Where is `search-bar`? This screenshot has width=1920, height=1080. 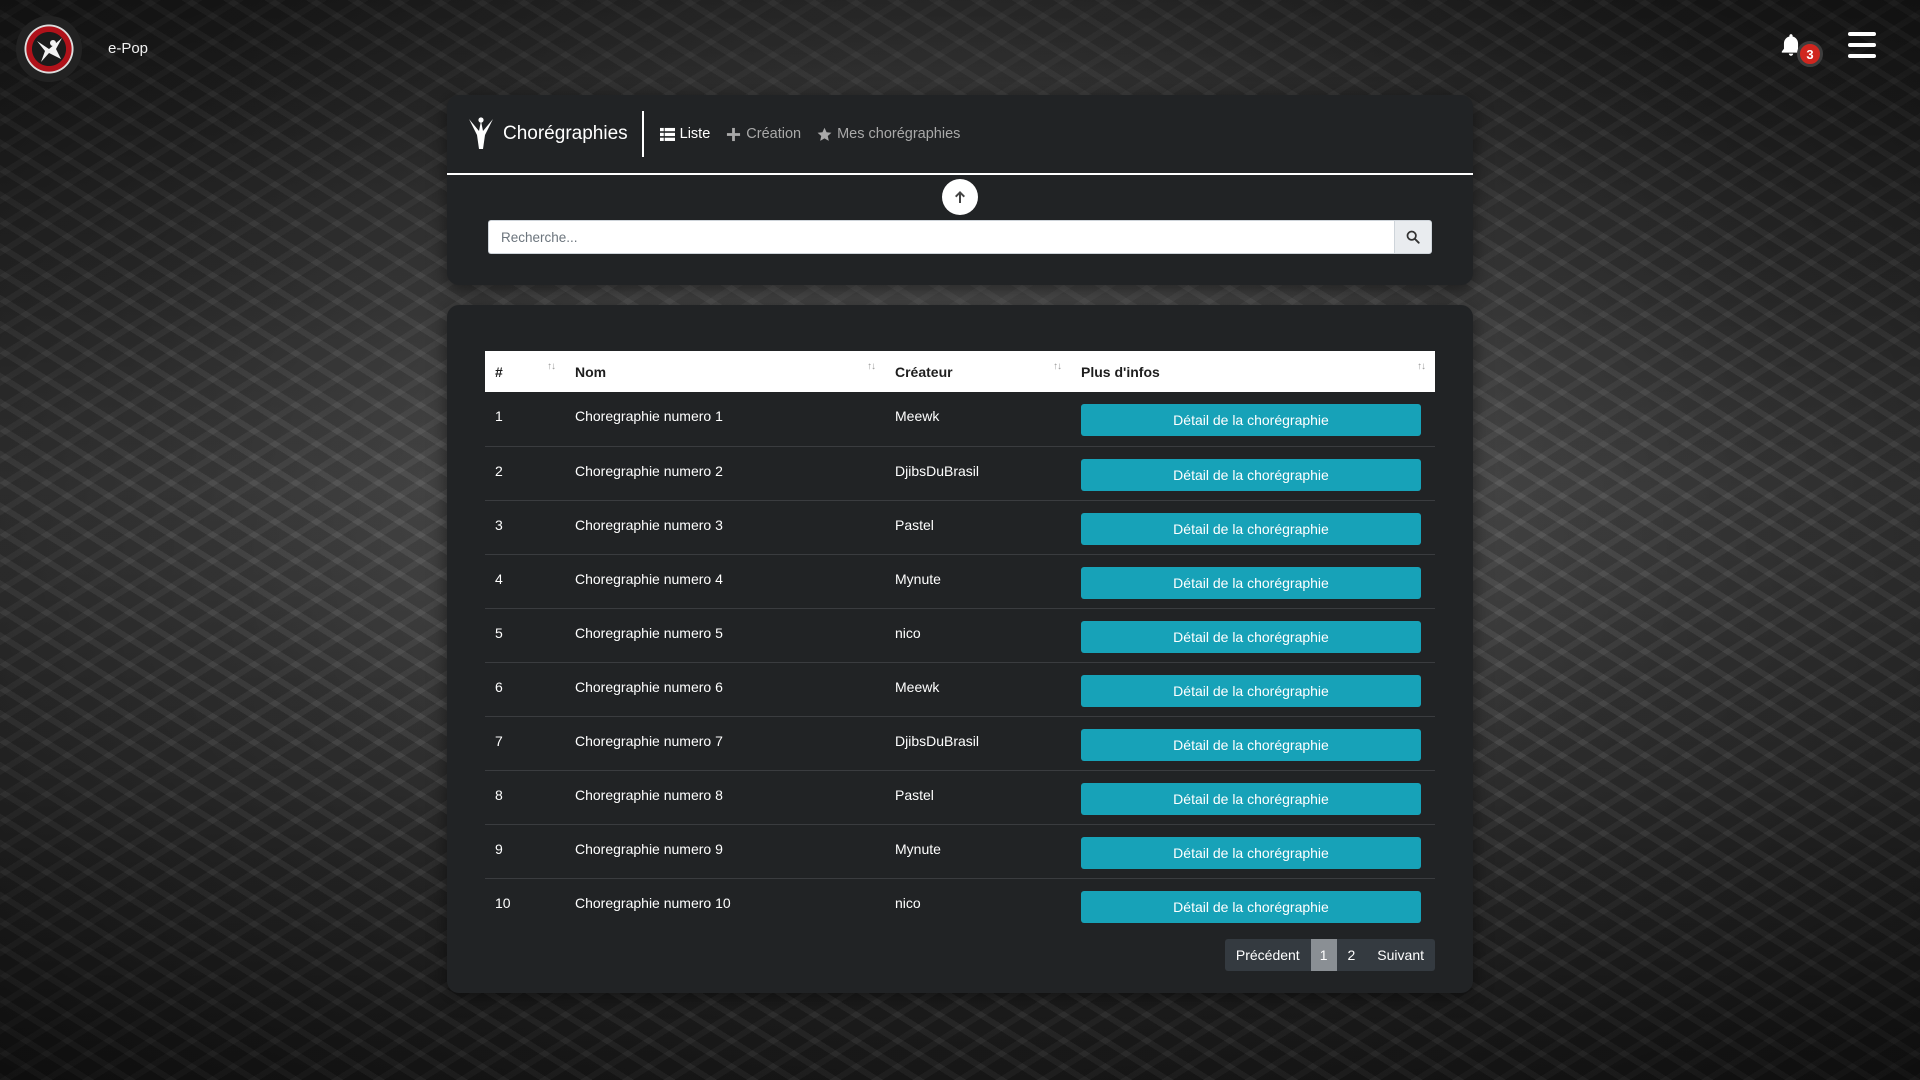 search-bar is located at coordinates (960, 237).